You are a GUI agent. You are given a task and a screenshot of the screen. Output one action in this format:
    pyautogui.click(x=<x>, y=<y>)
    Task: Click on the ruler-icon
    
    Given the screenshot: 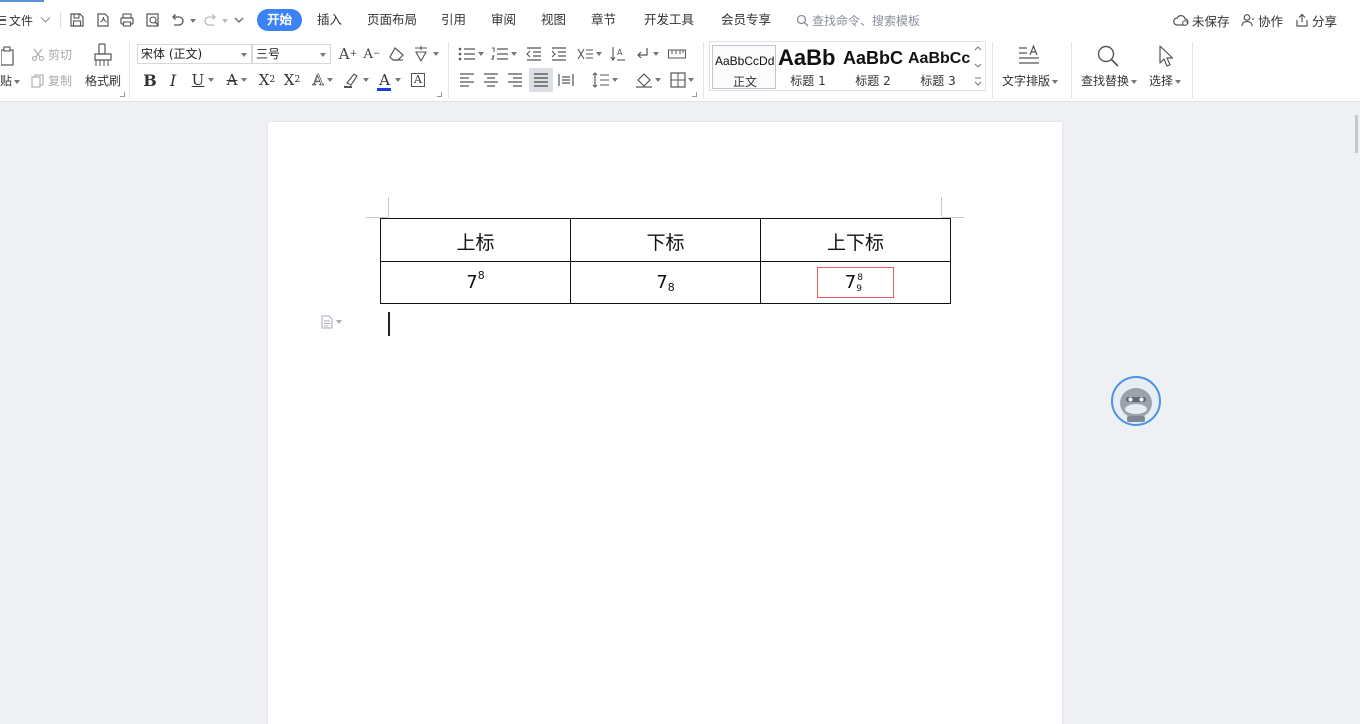 What is the action you would take?
    pyautogui.click(x=677, y=54)
    